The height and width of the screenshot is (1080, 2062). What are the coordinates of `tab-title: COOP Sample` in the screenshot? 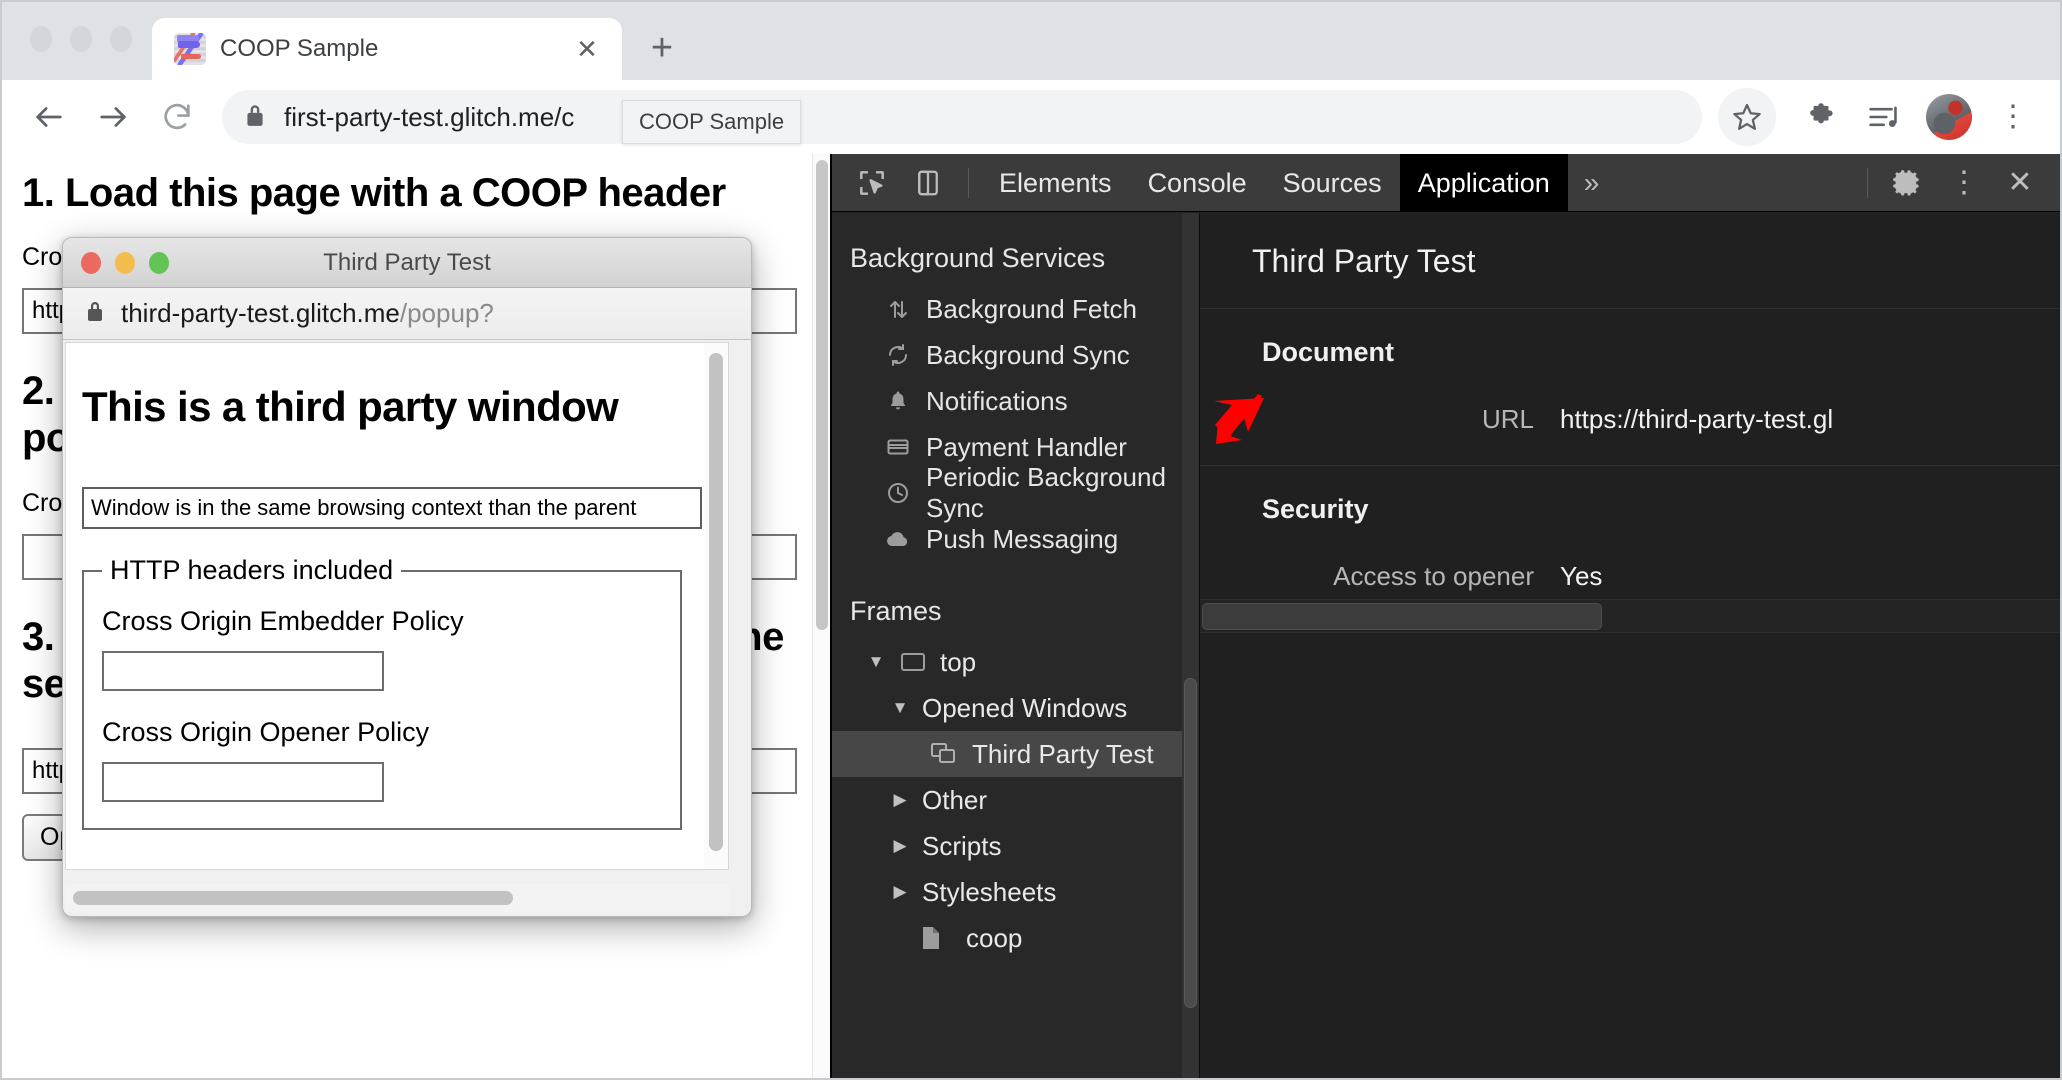 It's located at (299, 48).